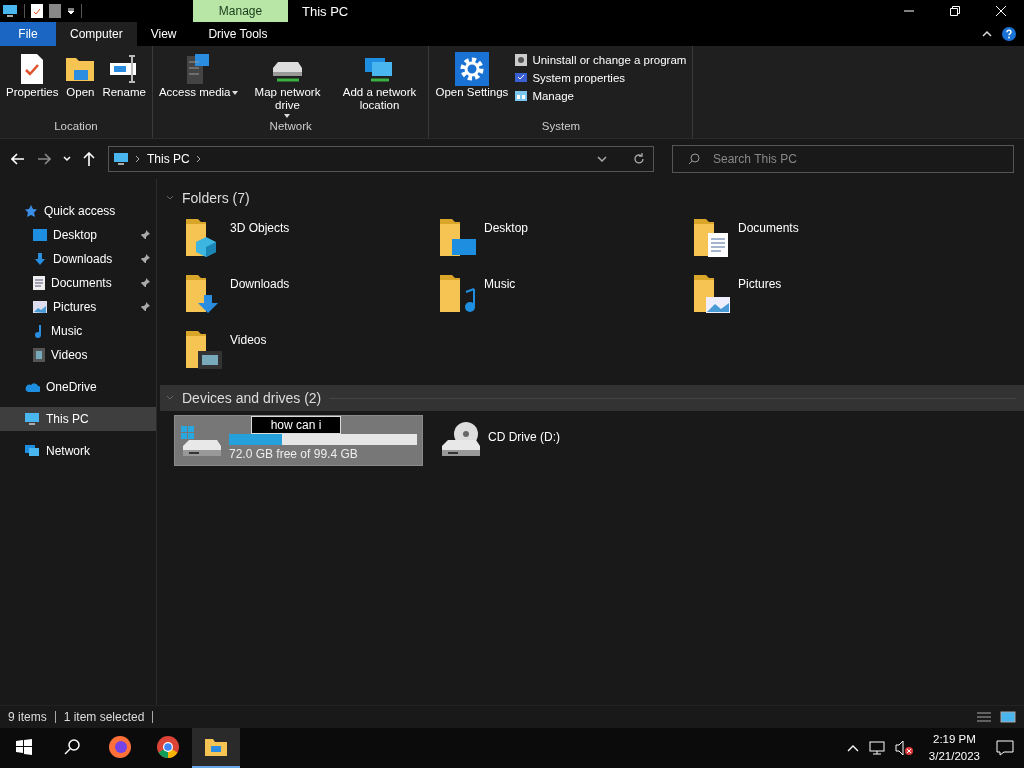  I want to click on minimize-icon, so click(909, 11).